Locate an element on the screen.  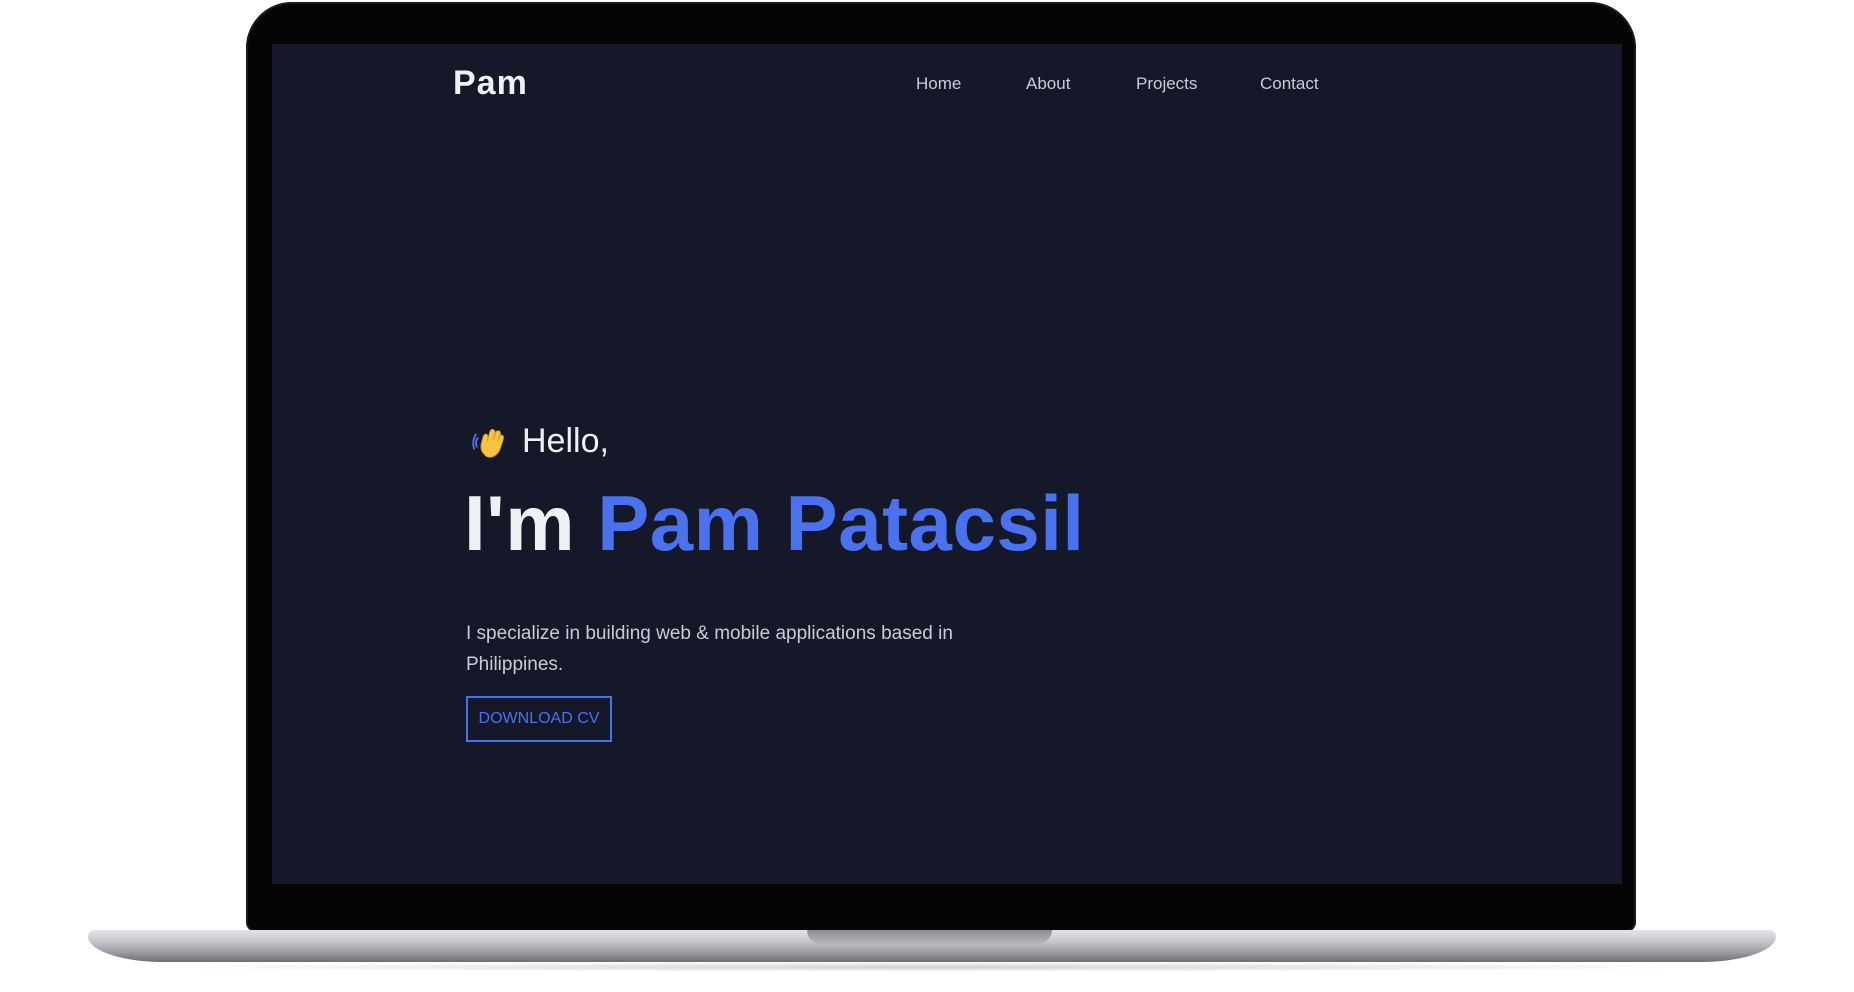
nav-projects-link: Projects is located at coordinates (1166, 84).